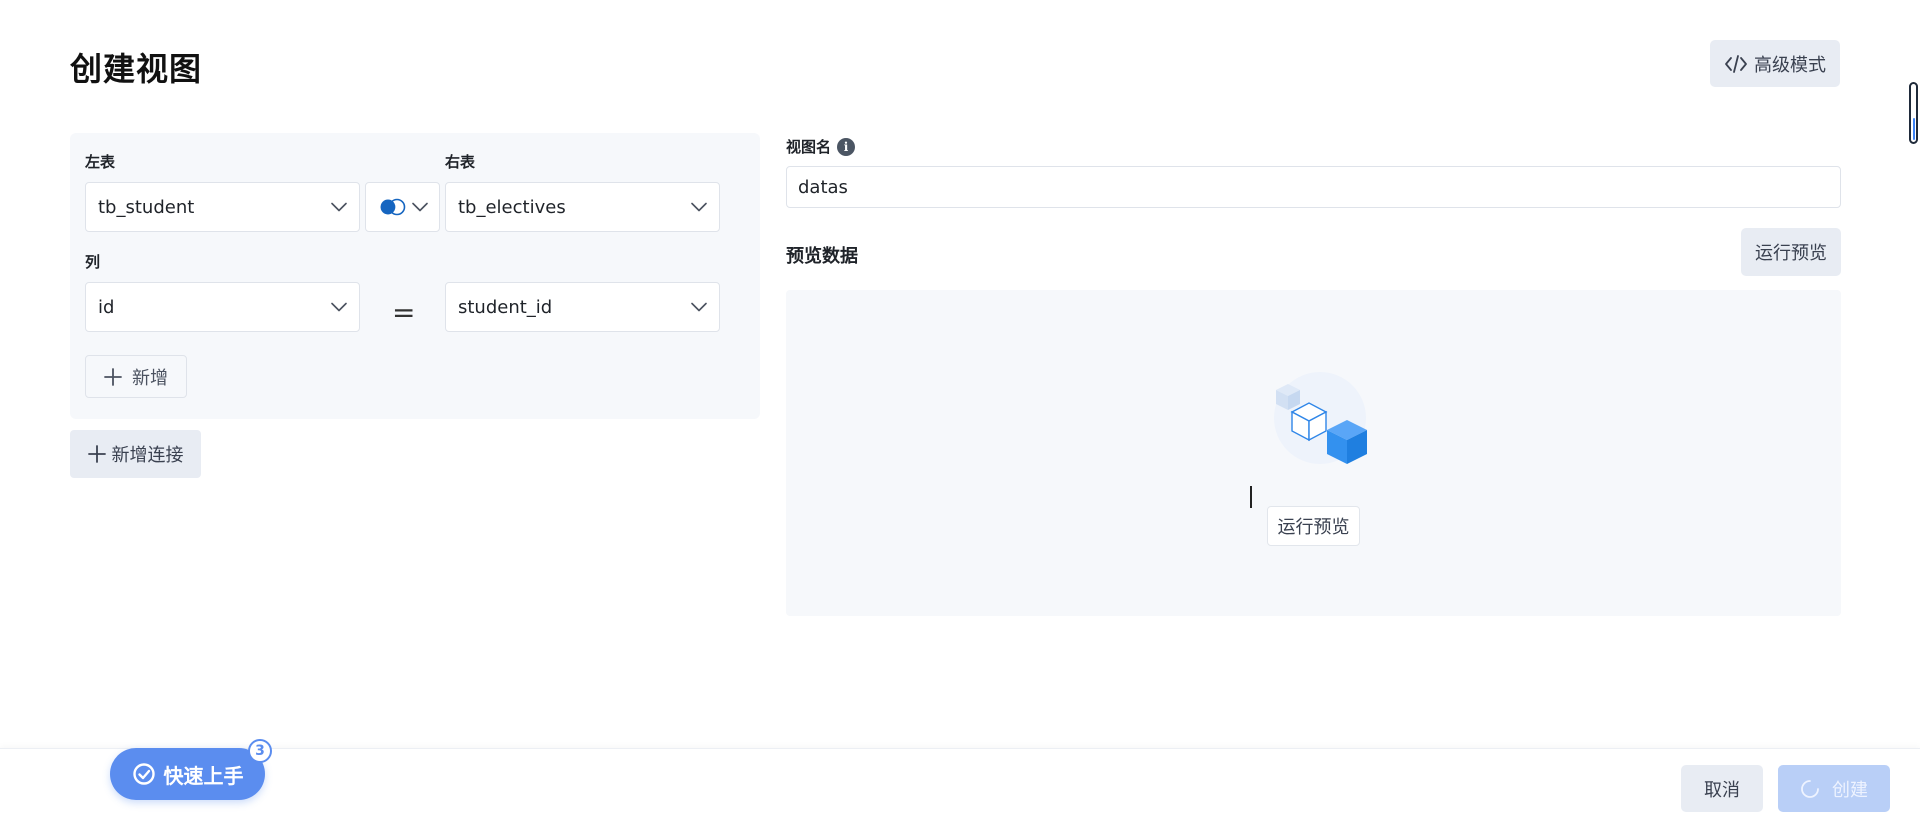 This screenshot has height=817, width=1920. Describe the element at coordinates (512, 207) in the screenshot. I see `right-table-value: tb_electives` at that location.